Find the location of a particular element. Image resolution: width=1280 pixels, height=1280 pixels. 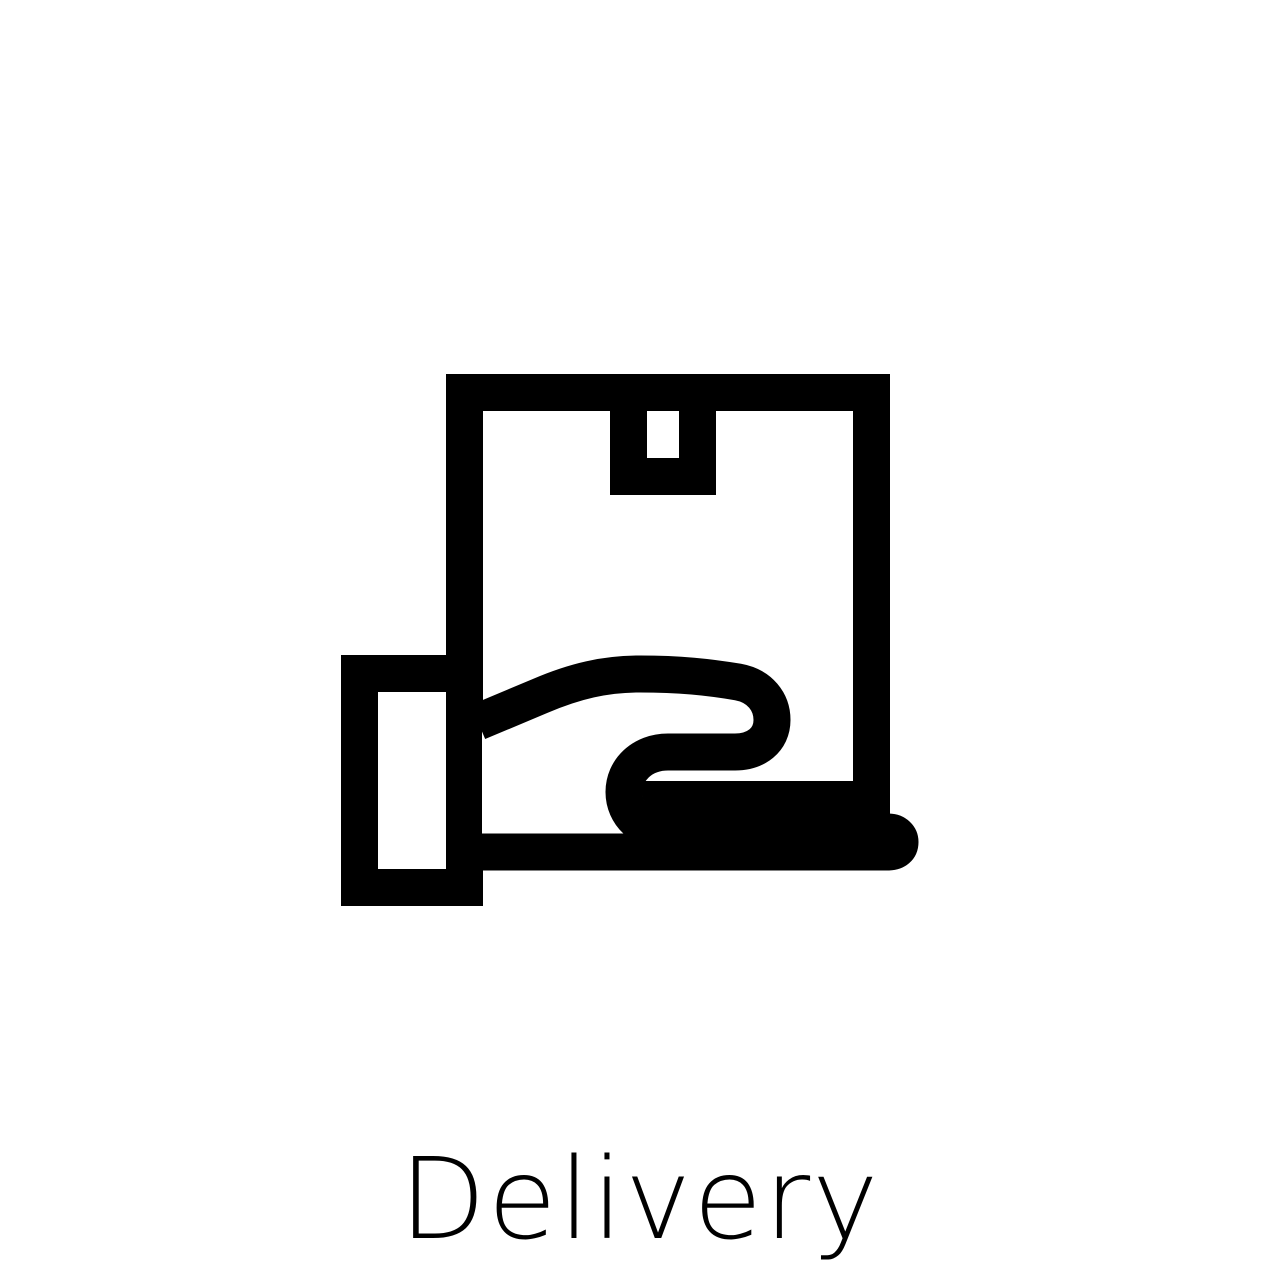

box-tape is located at coordinates (663, 434).